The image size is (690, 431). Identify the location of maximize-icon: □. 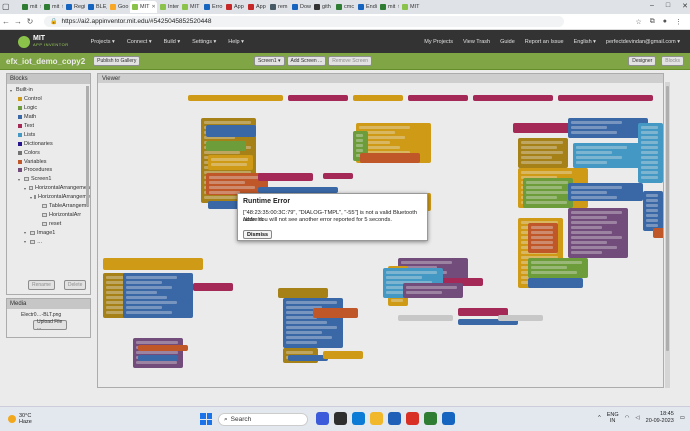
(668, 6).